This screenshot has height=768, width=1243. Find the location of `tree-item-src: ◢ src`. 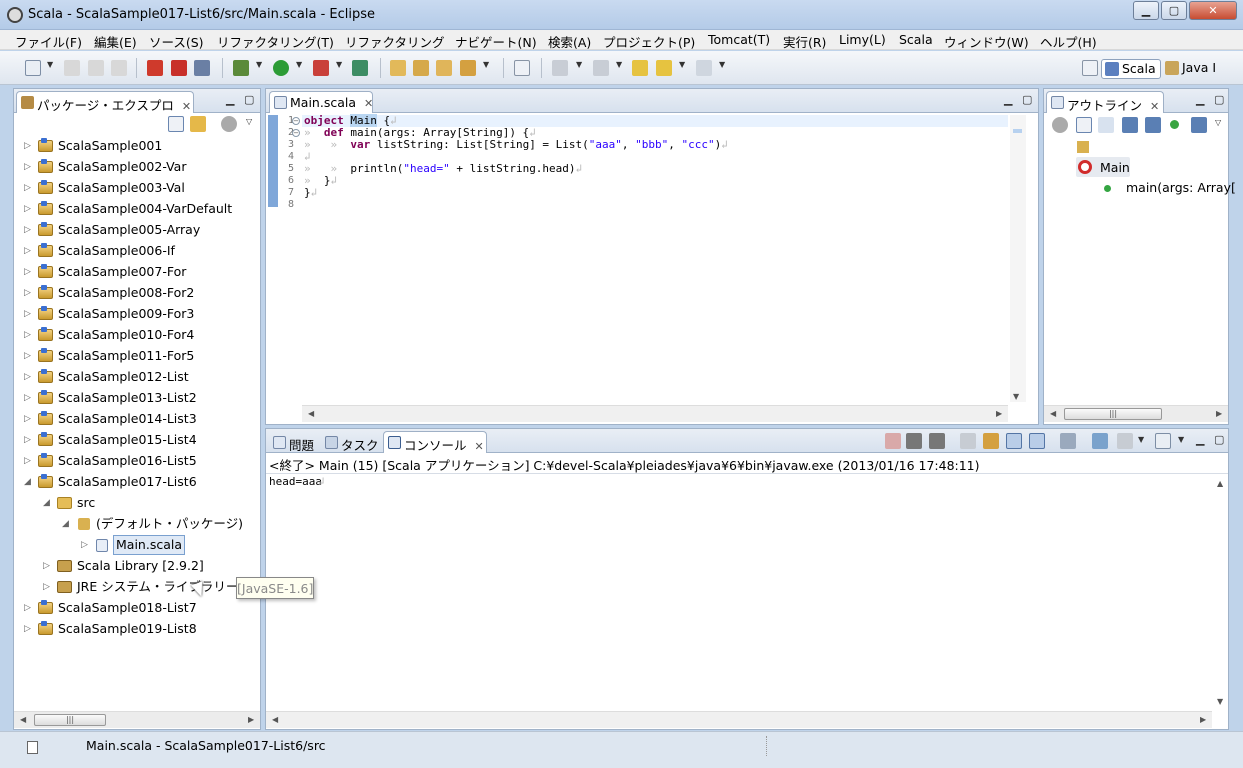

tree-item-src: ◢ src is located at coordinates (137, 503).